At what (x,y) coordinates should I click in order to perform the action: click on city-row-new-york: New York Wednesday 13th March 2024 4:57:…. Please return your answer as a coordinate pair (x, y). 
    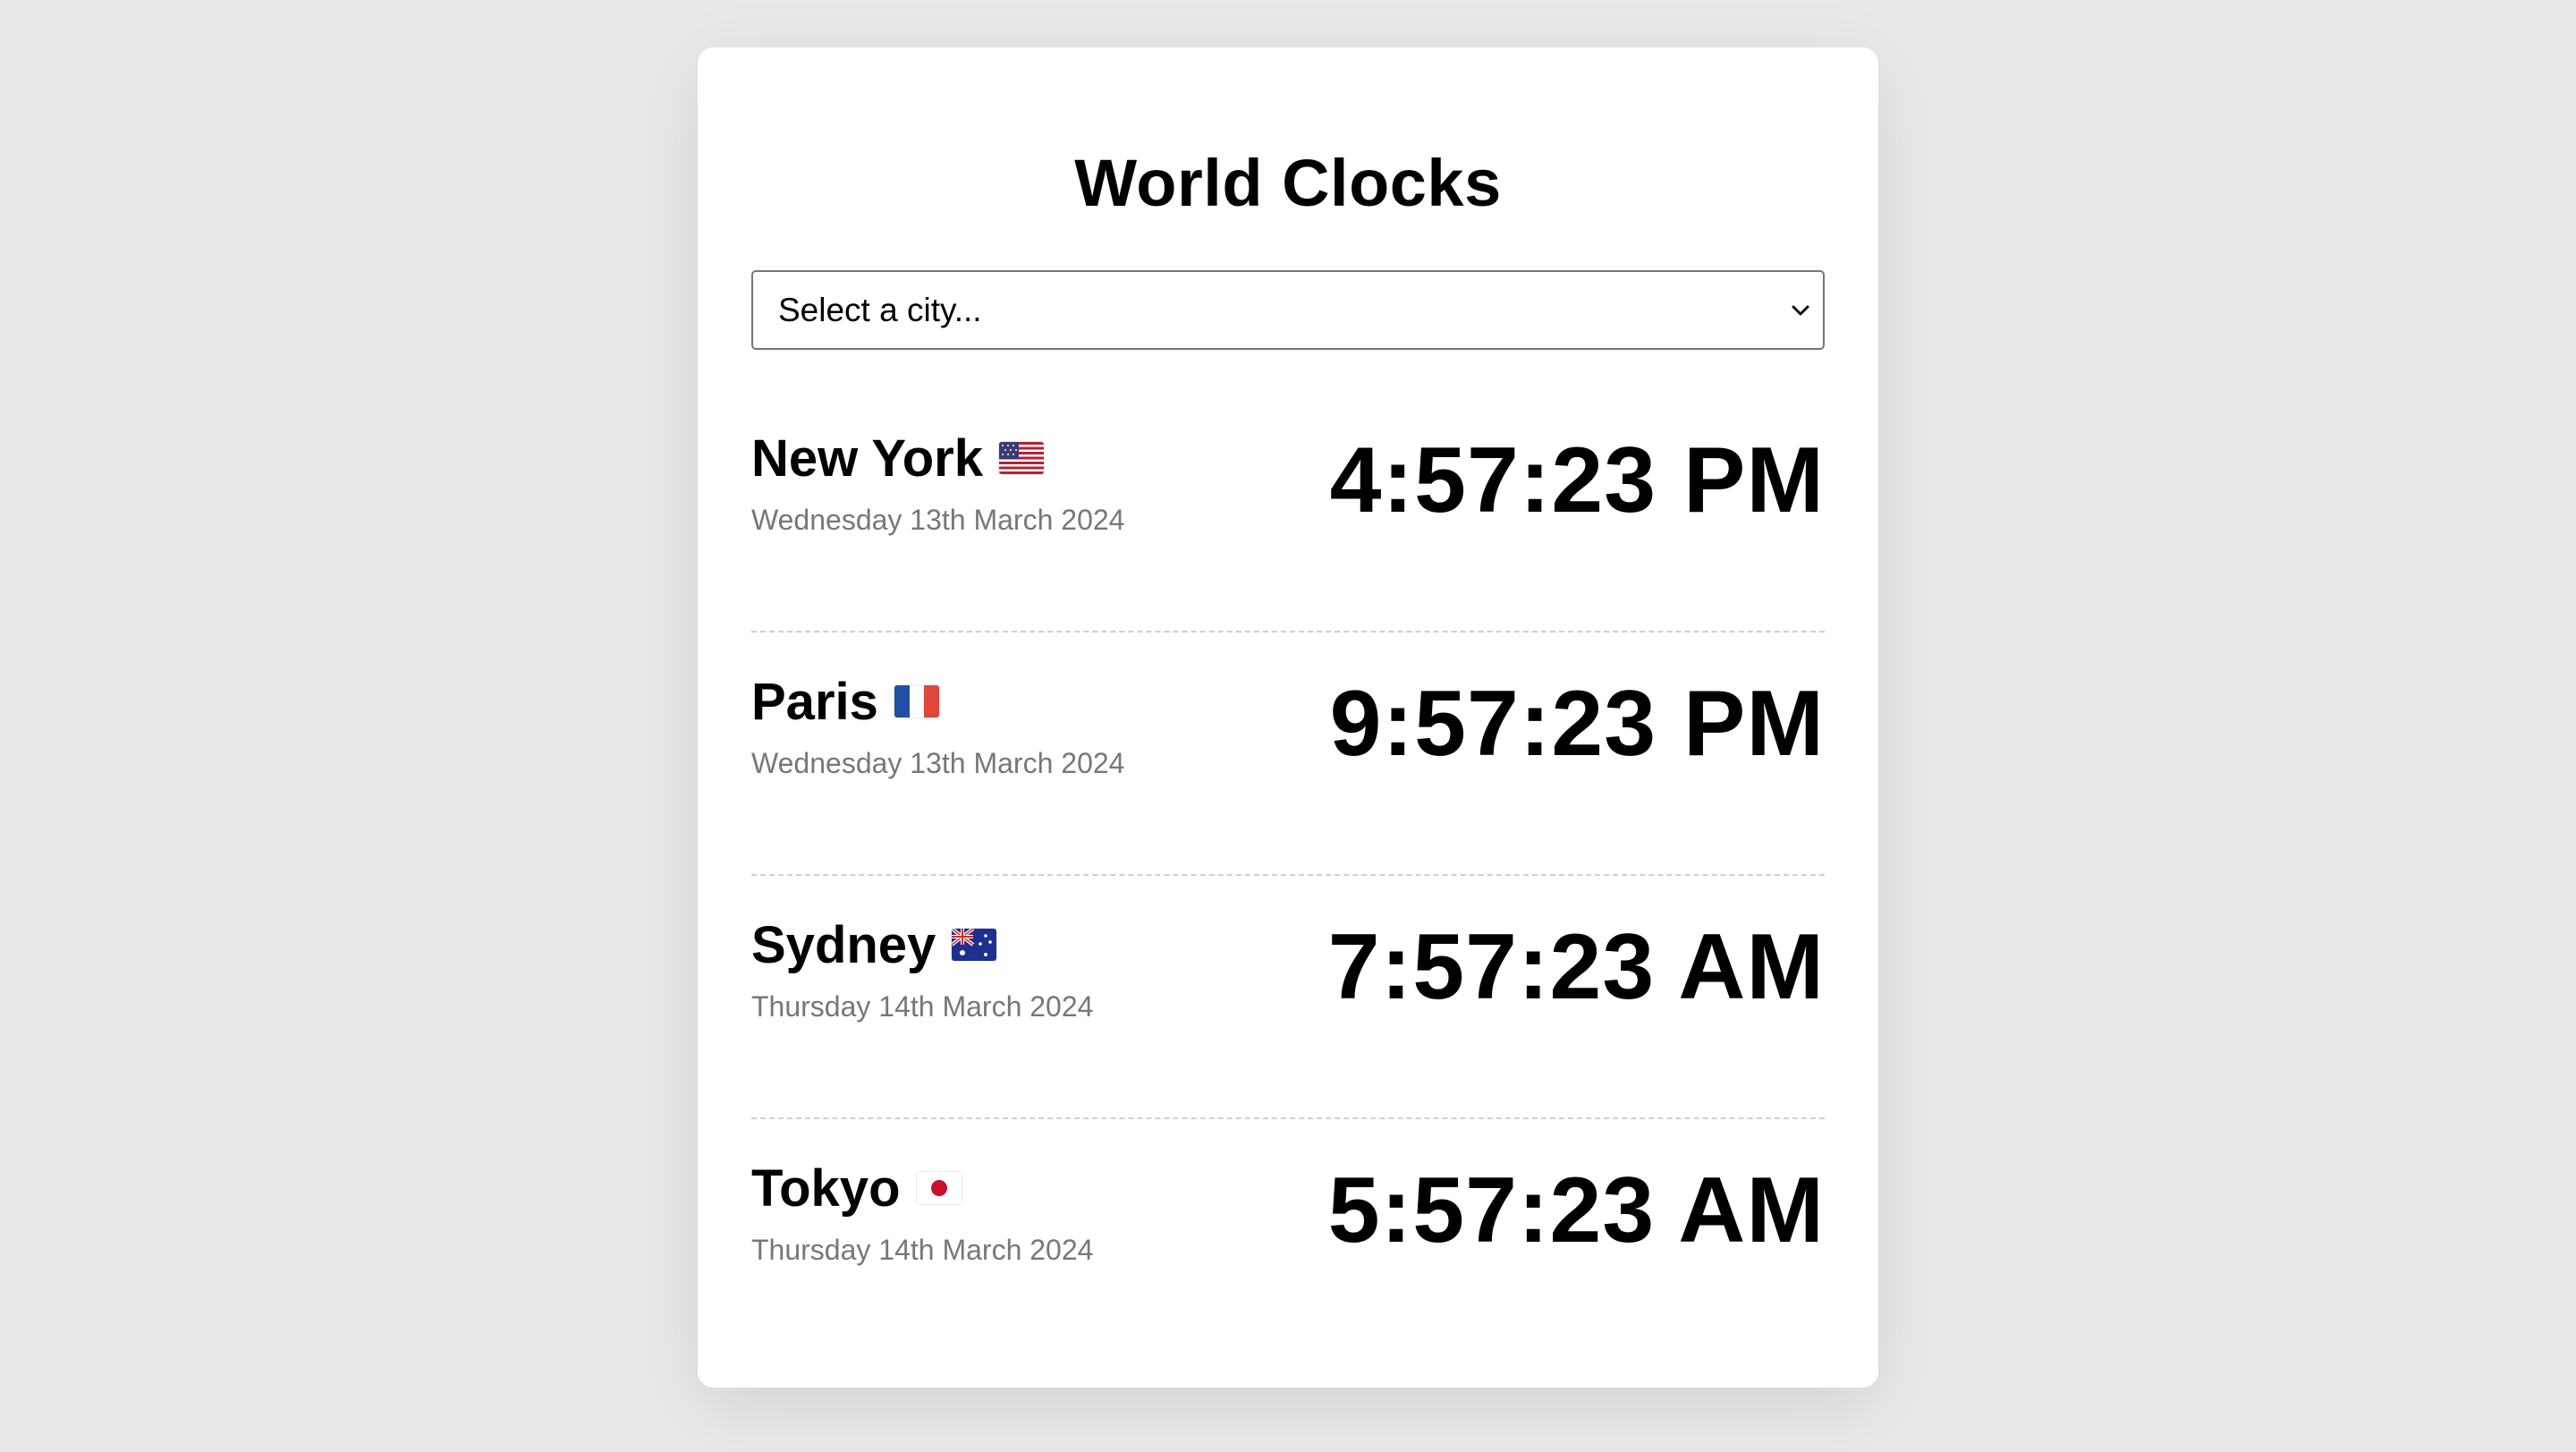
    Looking at the image, I should click on (1288, 511).